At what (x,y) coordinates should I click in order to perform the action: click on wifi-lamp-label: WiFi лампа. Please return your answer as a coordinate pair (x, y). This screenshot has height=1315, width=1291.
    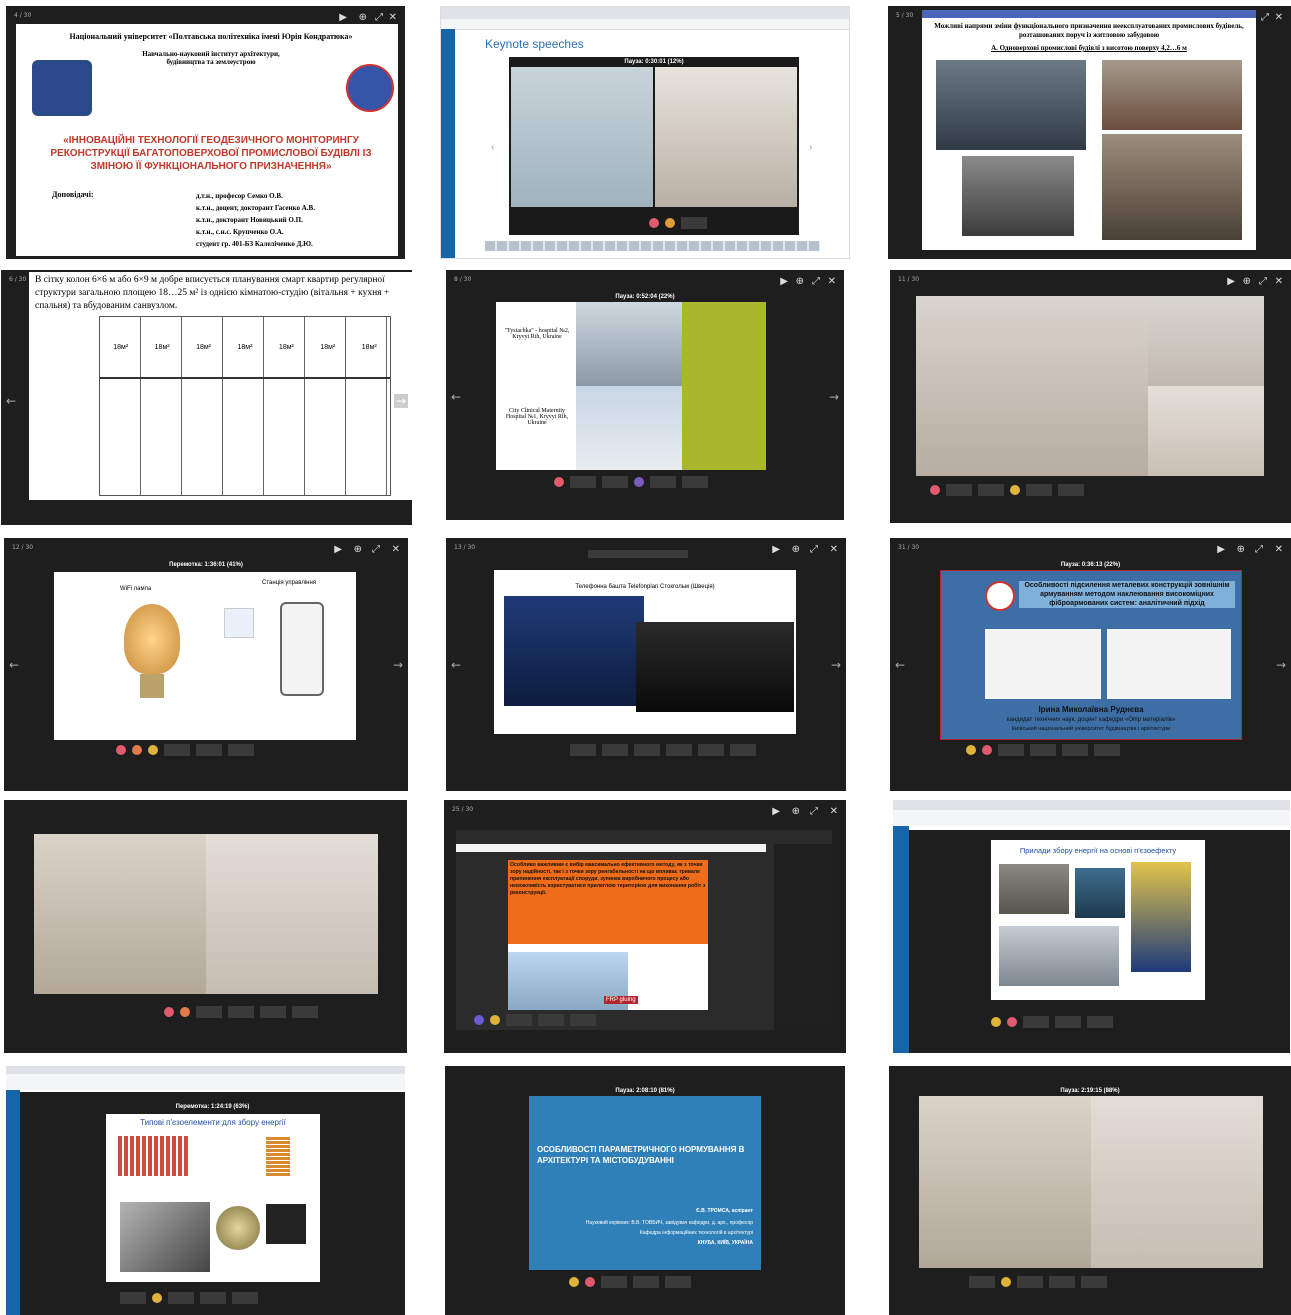
    Looking at the image, I should click on (136, 589).